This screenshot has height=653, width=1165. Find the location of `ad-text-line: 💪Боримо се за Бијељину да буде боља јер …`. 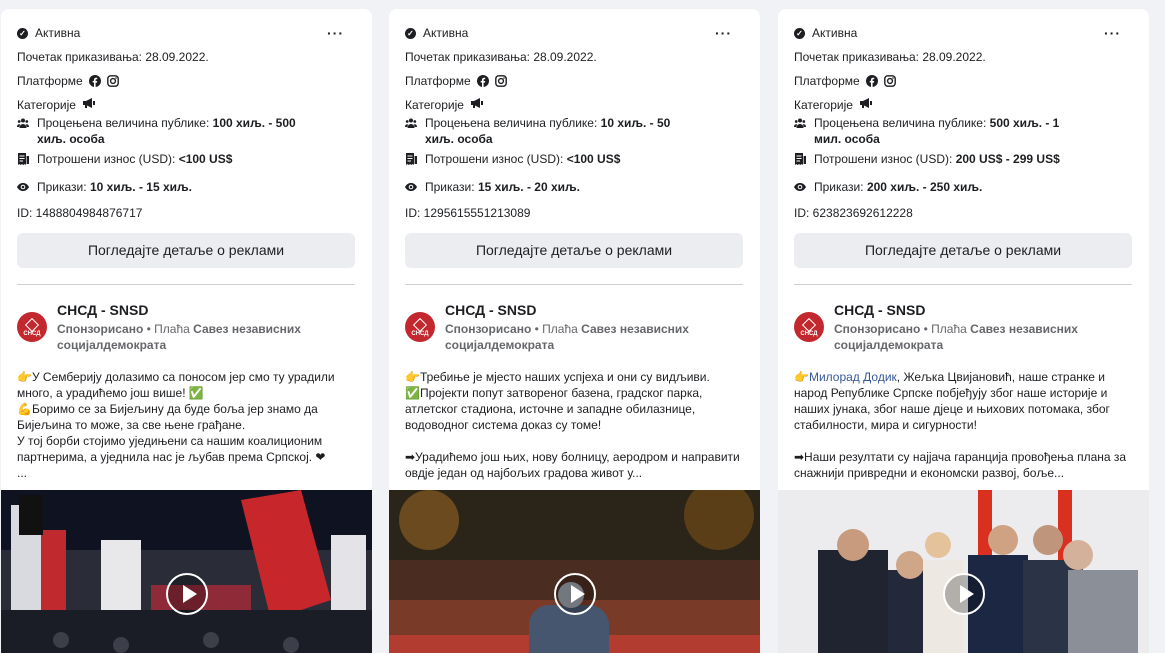

ad-text-line: 💪Боримо се за Бијељину да буде боља јер … is located at coordinates (167, 417).